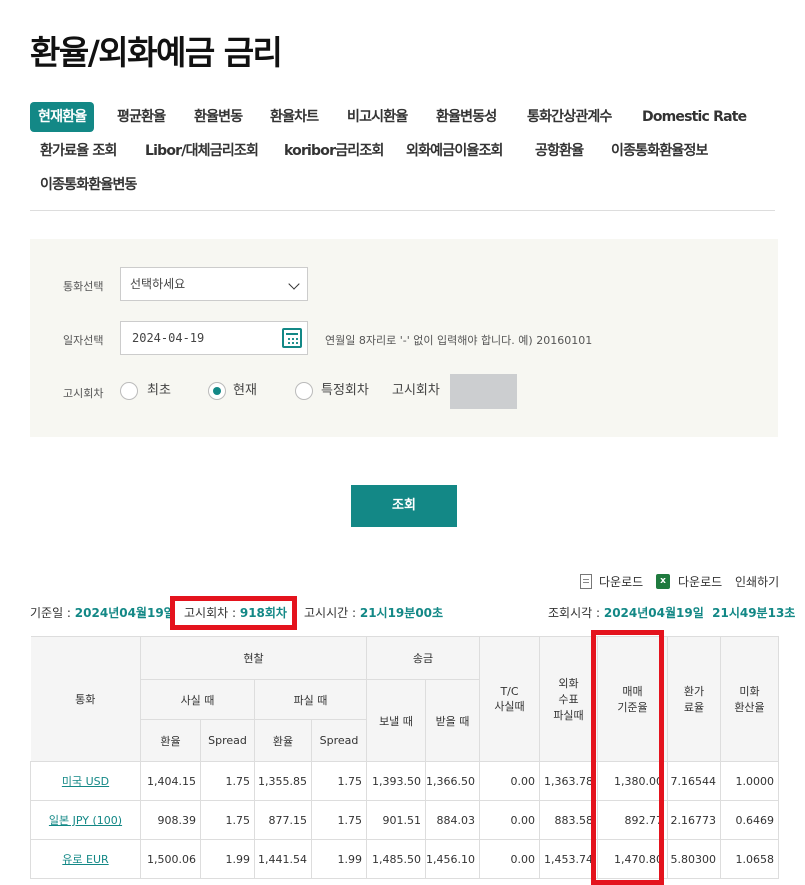 The image size is (805, 885). I want to click on notice-time-value: 21시19분00초, so click(401, 613).